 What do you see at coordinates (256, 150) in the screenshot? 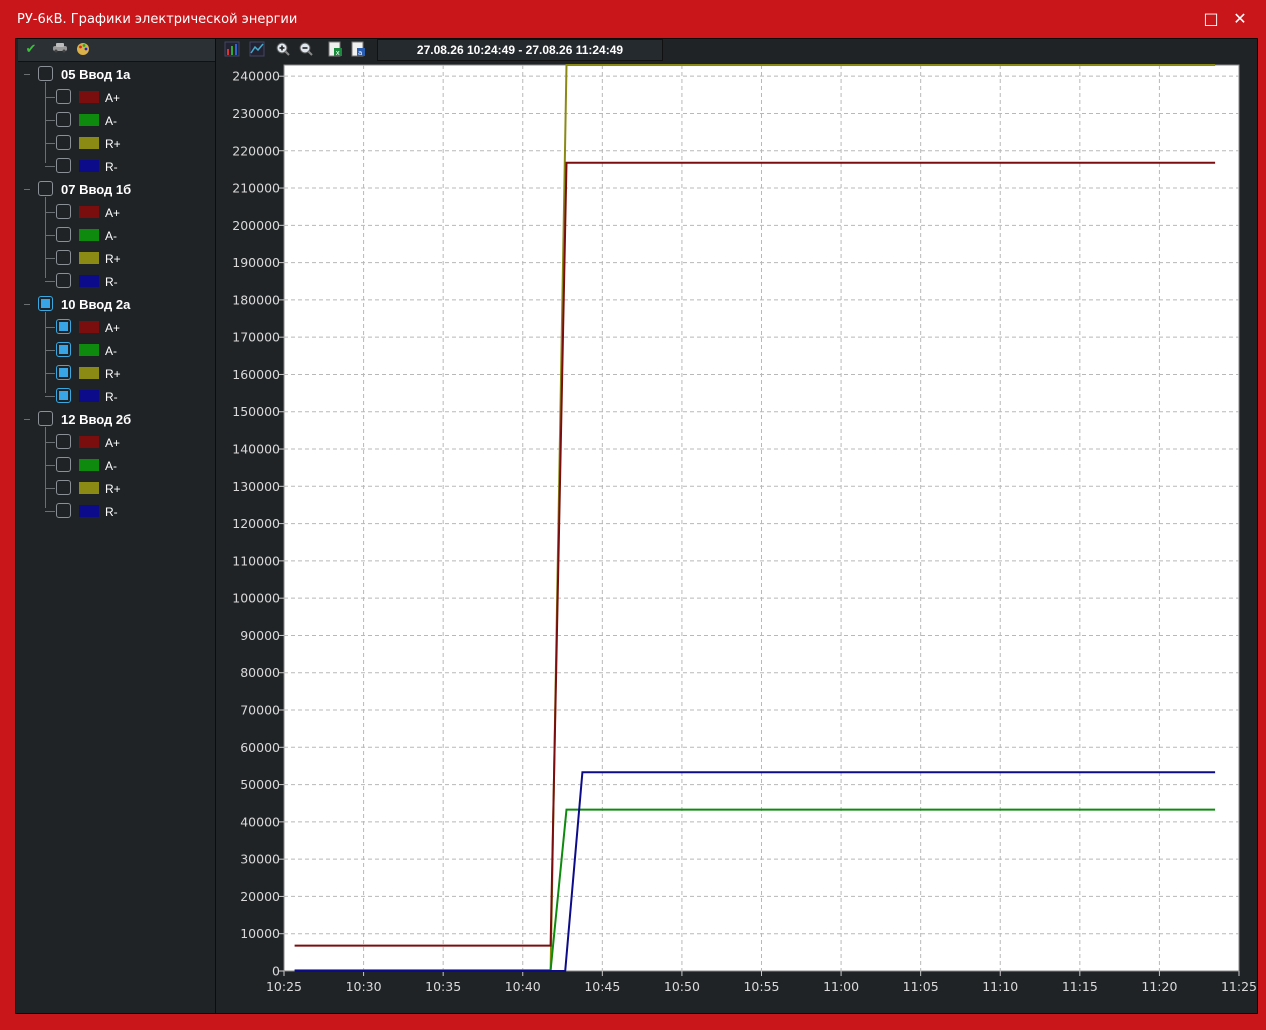
I see `y-tick-label: 220000` at bounding box center [256, 150].